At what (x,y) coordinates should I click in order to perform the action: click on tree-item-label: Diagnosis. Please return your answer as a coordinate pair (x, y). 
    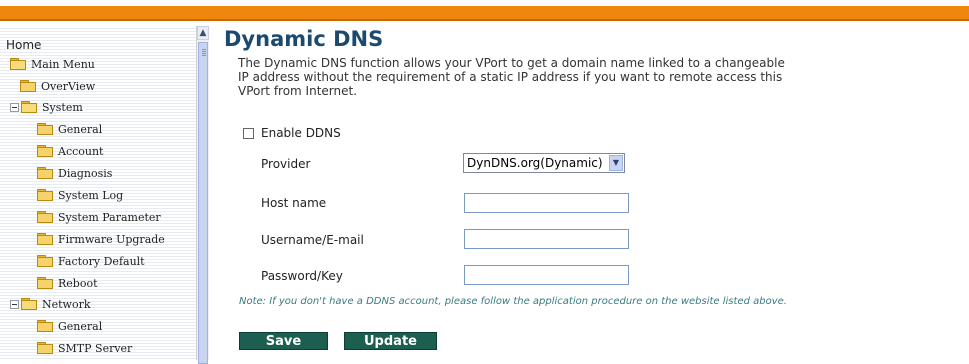
    Looking at the image, I should click on (85, 173).